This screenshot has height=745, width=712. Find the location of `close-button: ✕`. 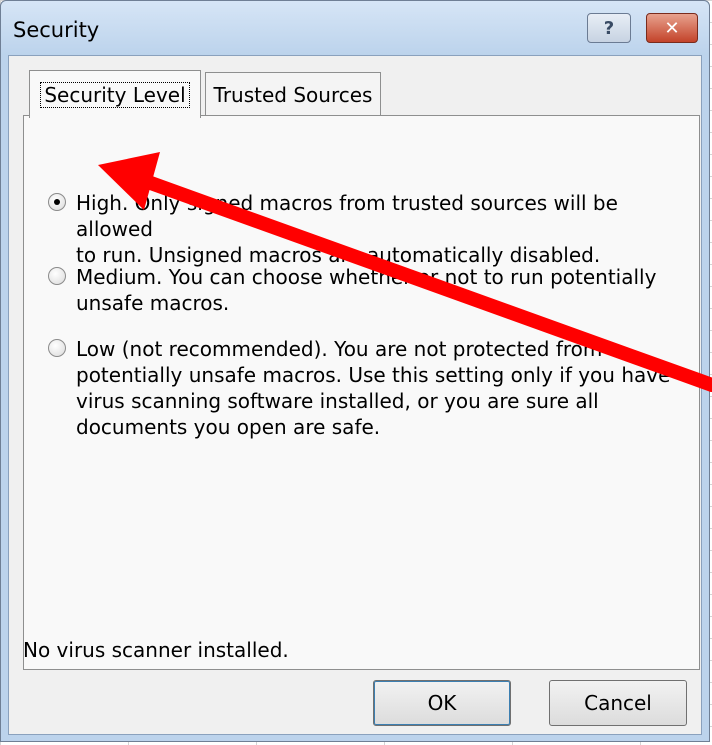

close-button: ✕ is located at coordinates (672, 28).